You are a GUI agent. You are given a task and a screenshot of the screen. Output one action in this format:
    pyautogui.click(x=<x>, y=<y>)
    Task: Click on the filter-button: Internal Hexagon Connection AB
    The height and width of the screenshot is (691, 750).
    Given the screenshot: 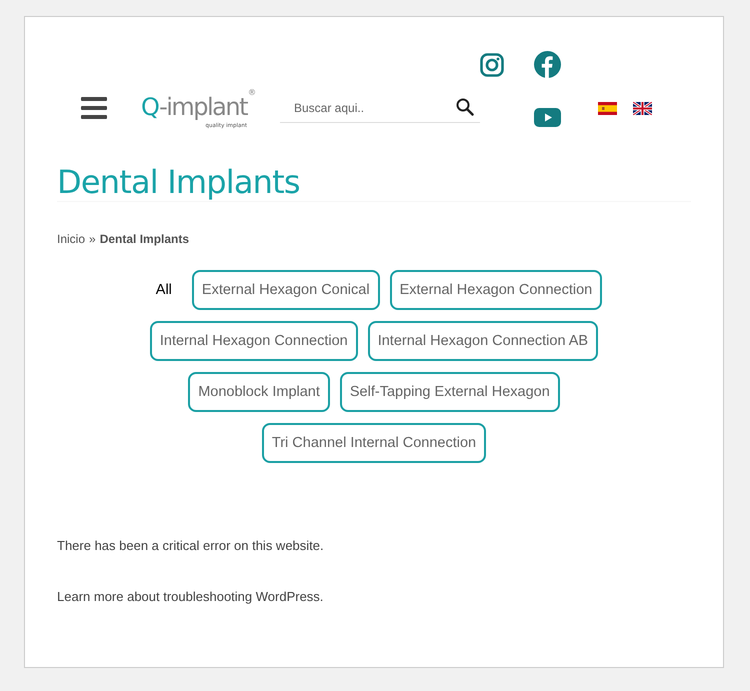 What is the action you would take?
    pyautogui.click(x=483, y=341)
    